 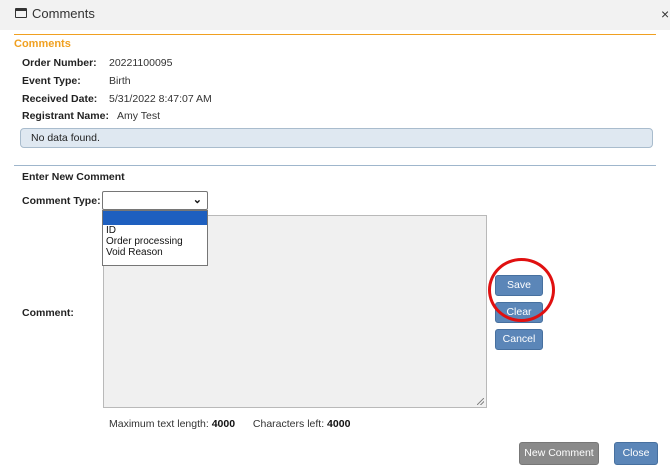 I want to click on max-length-label: Maximum text length:, so click(x=159, y=424).